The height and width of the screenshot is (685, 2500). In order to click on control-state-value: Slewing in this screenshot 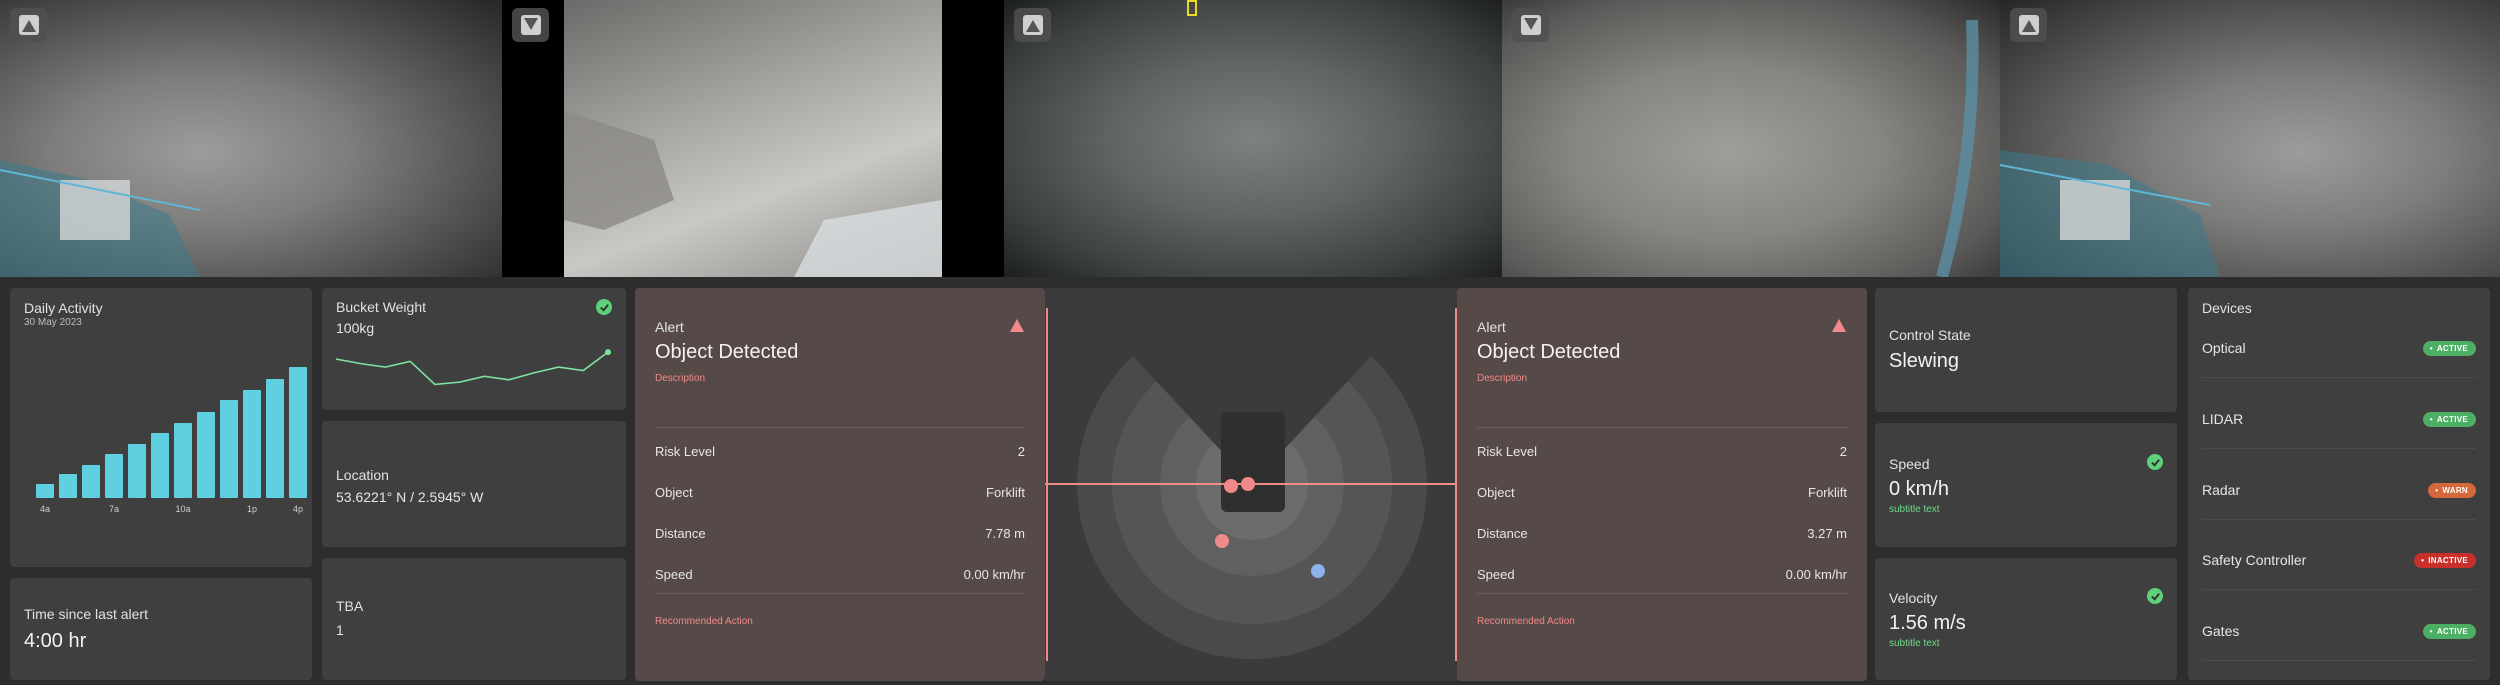, I will do `click(1924, 361)`.